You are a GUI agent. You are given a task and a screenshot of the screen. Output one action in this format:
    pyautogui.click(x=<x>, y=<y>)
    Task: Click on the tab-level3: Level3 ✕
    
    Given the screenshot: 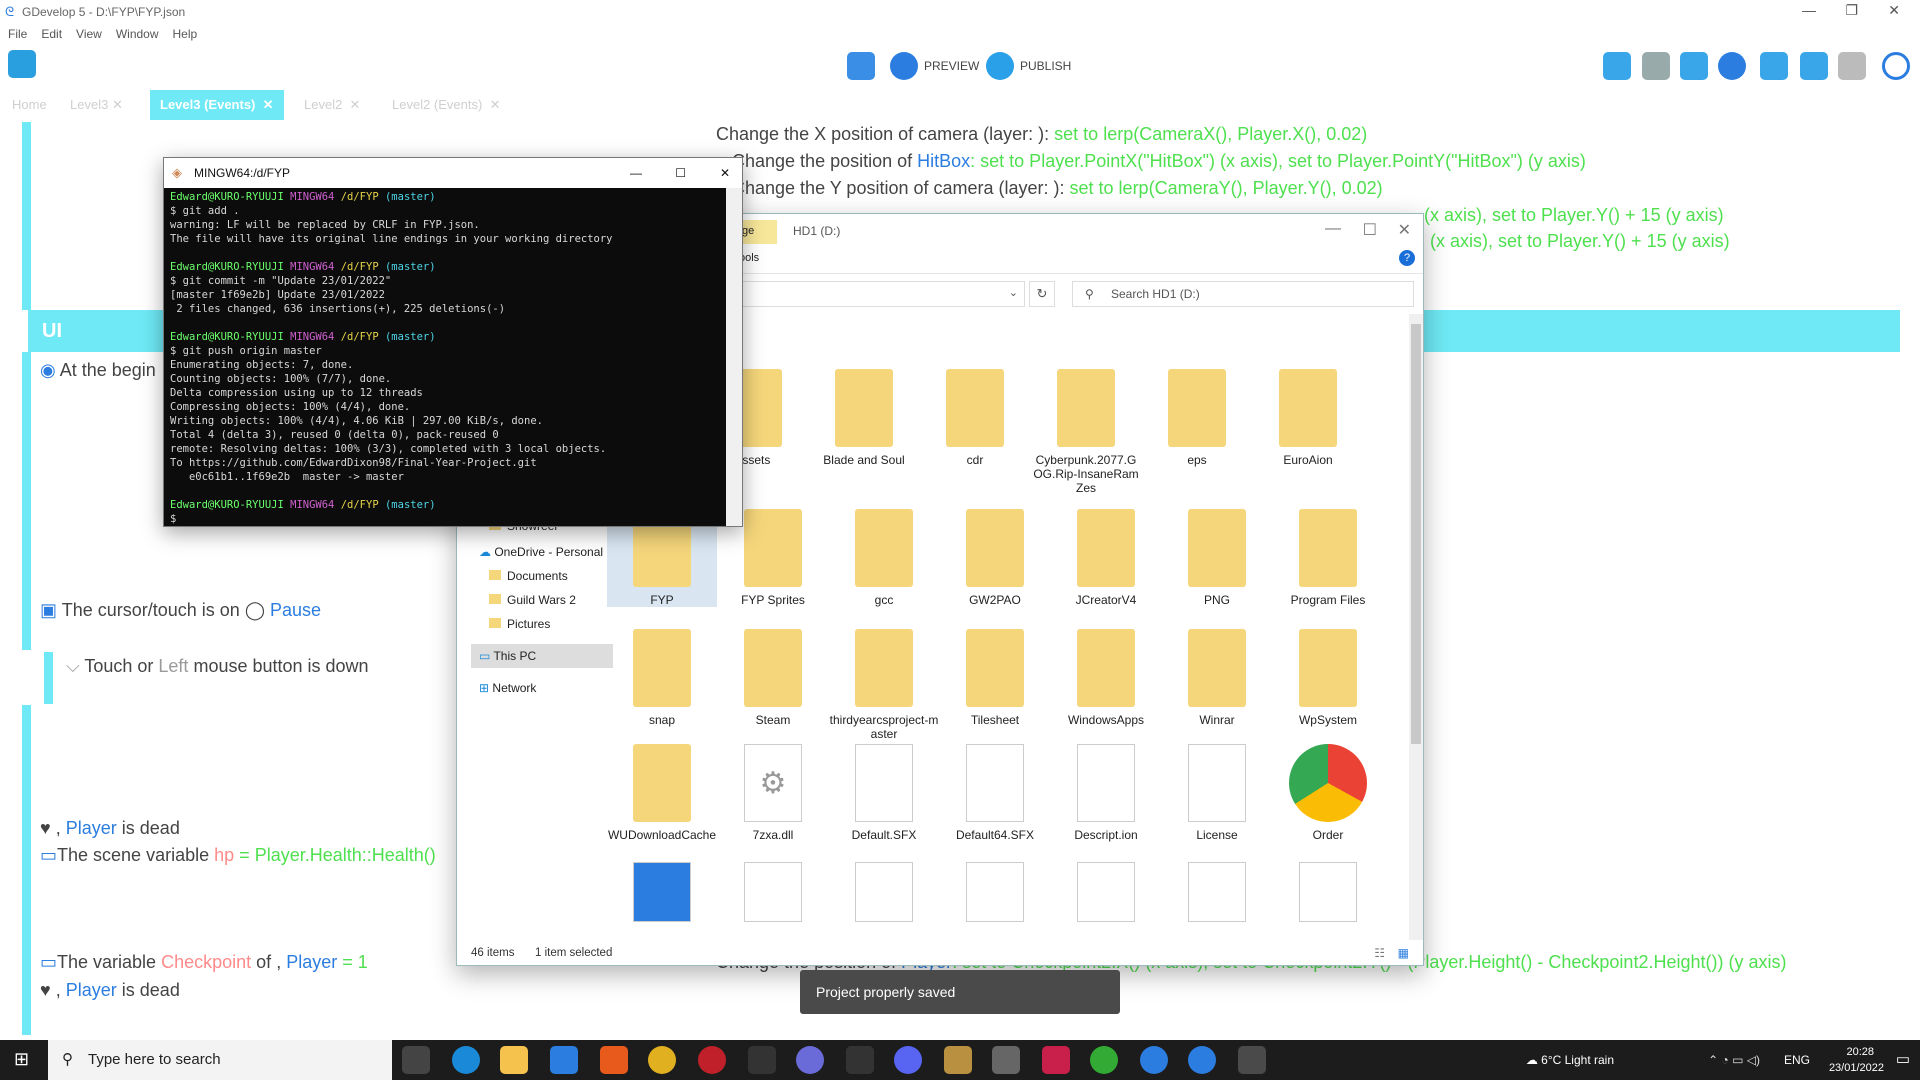 What is the action you would take?
    pyautogui.click(x=96, y=105)
    